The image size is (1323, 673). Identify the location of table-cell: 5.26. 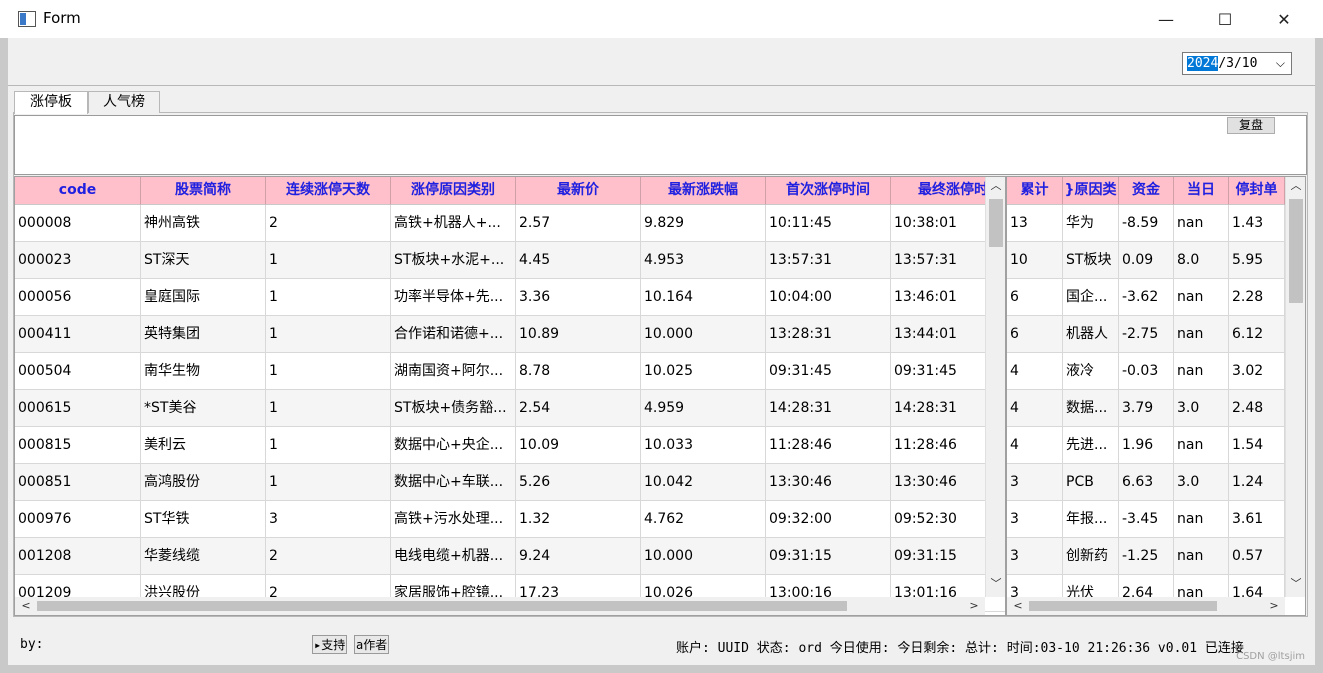
(578, 482).